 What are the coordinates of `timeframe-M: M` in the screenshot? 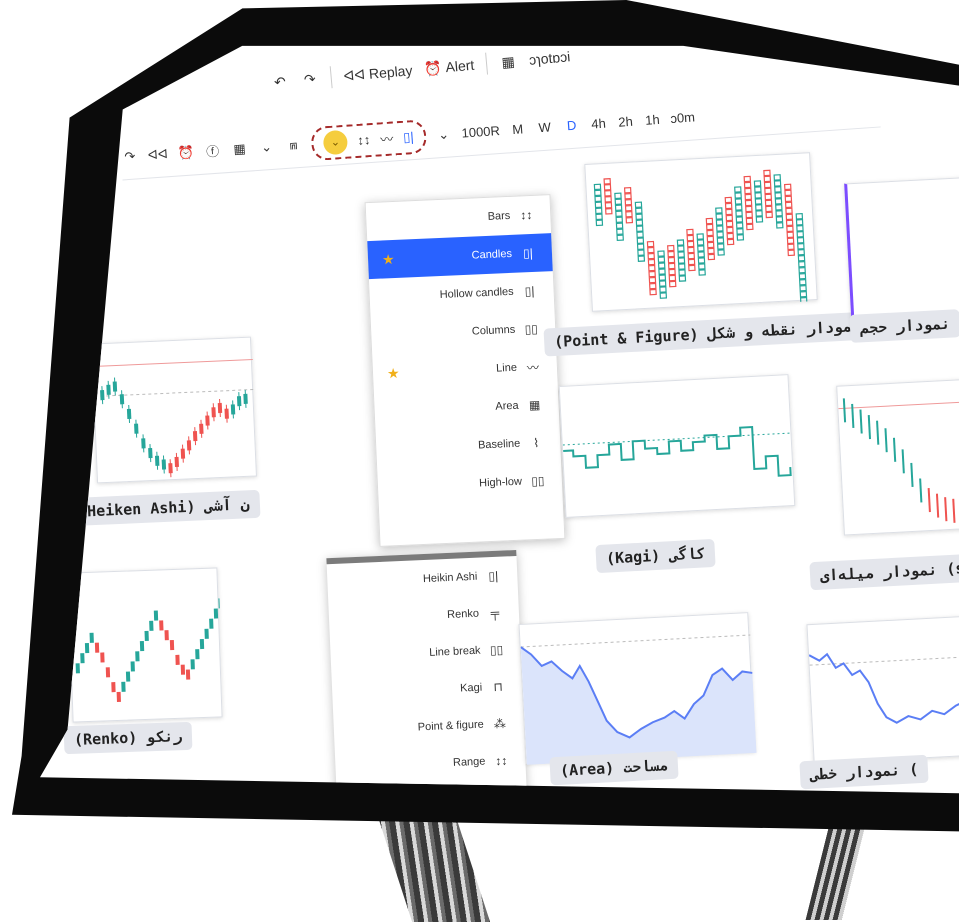 It's located at (517, 129).